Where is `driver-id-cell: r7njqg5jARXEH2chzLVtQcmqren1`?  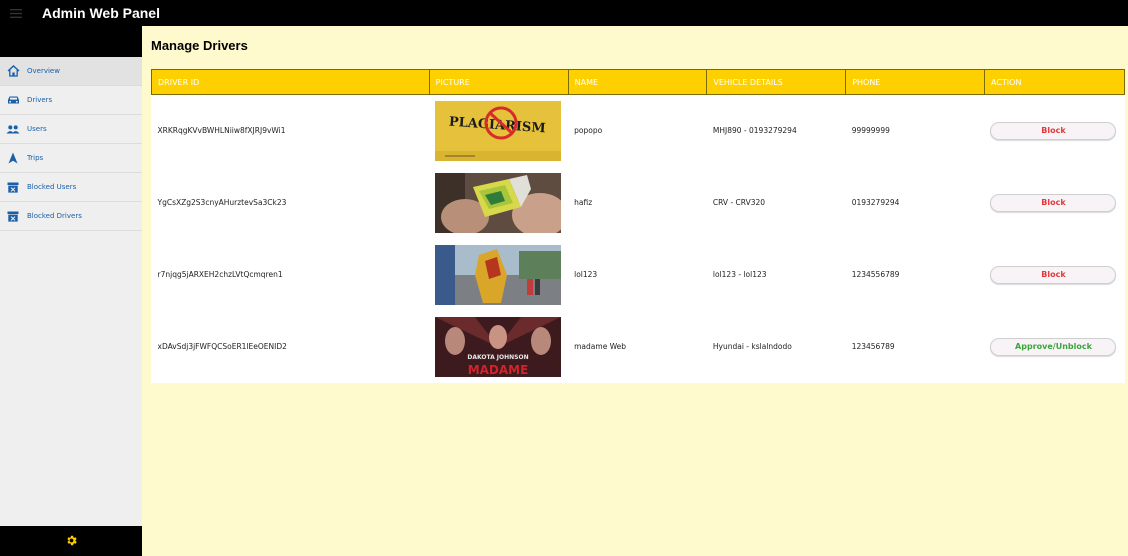 driver-id-cell: r7njqg5jARXEH2chzLVtQcmqren1 is located at coordinates (220, 274).